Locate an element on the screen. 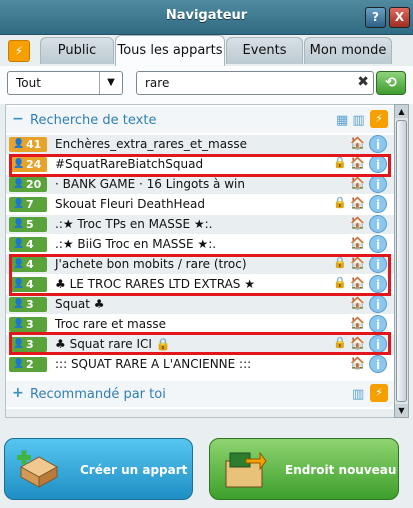 The image size is (413, 508). room-row: 👤 41 Enchères_extra_rares_et_masse 🏠 i is located at coordinates (200, 144).